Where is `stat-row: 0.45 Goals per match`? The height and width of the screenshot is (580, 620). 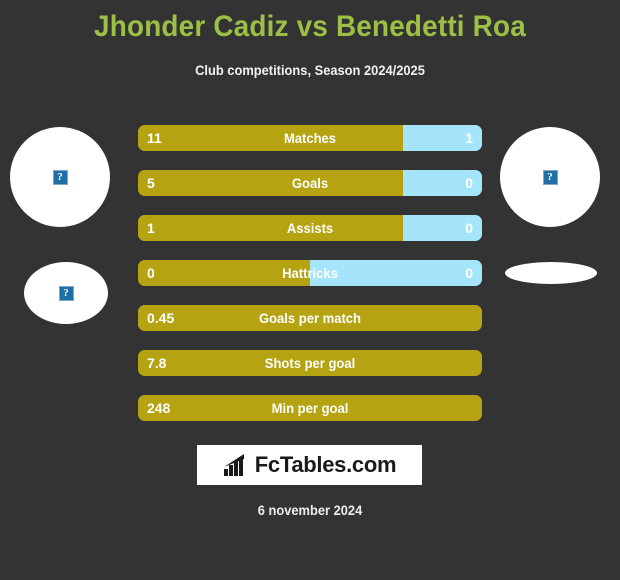 stat-row: 0.45 Goals per match is located at coordinates (310, 318).